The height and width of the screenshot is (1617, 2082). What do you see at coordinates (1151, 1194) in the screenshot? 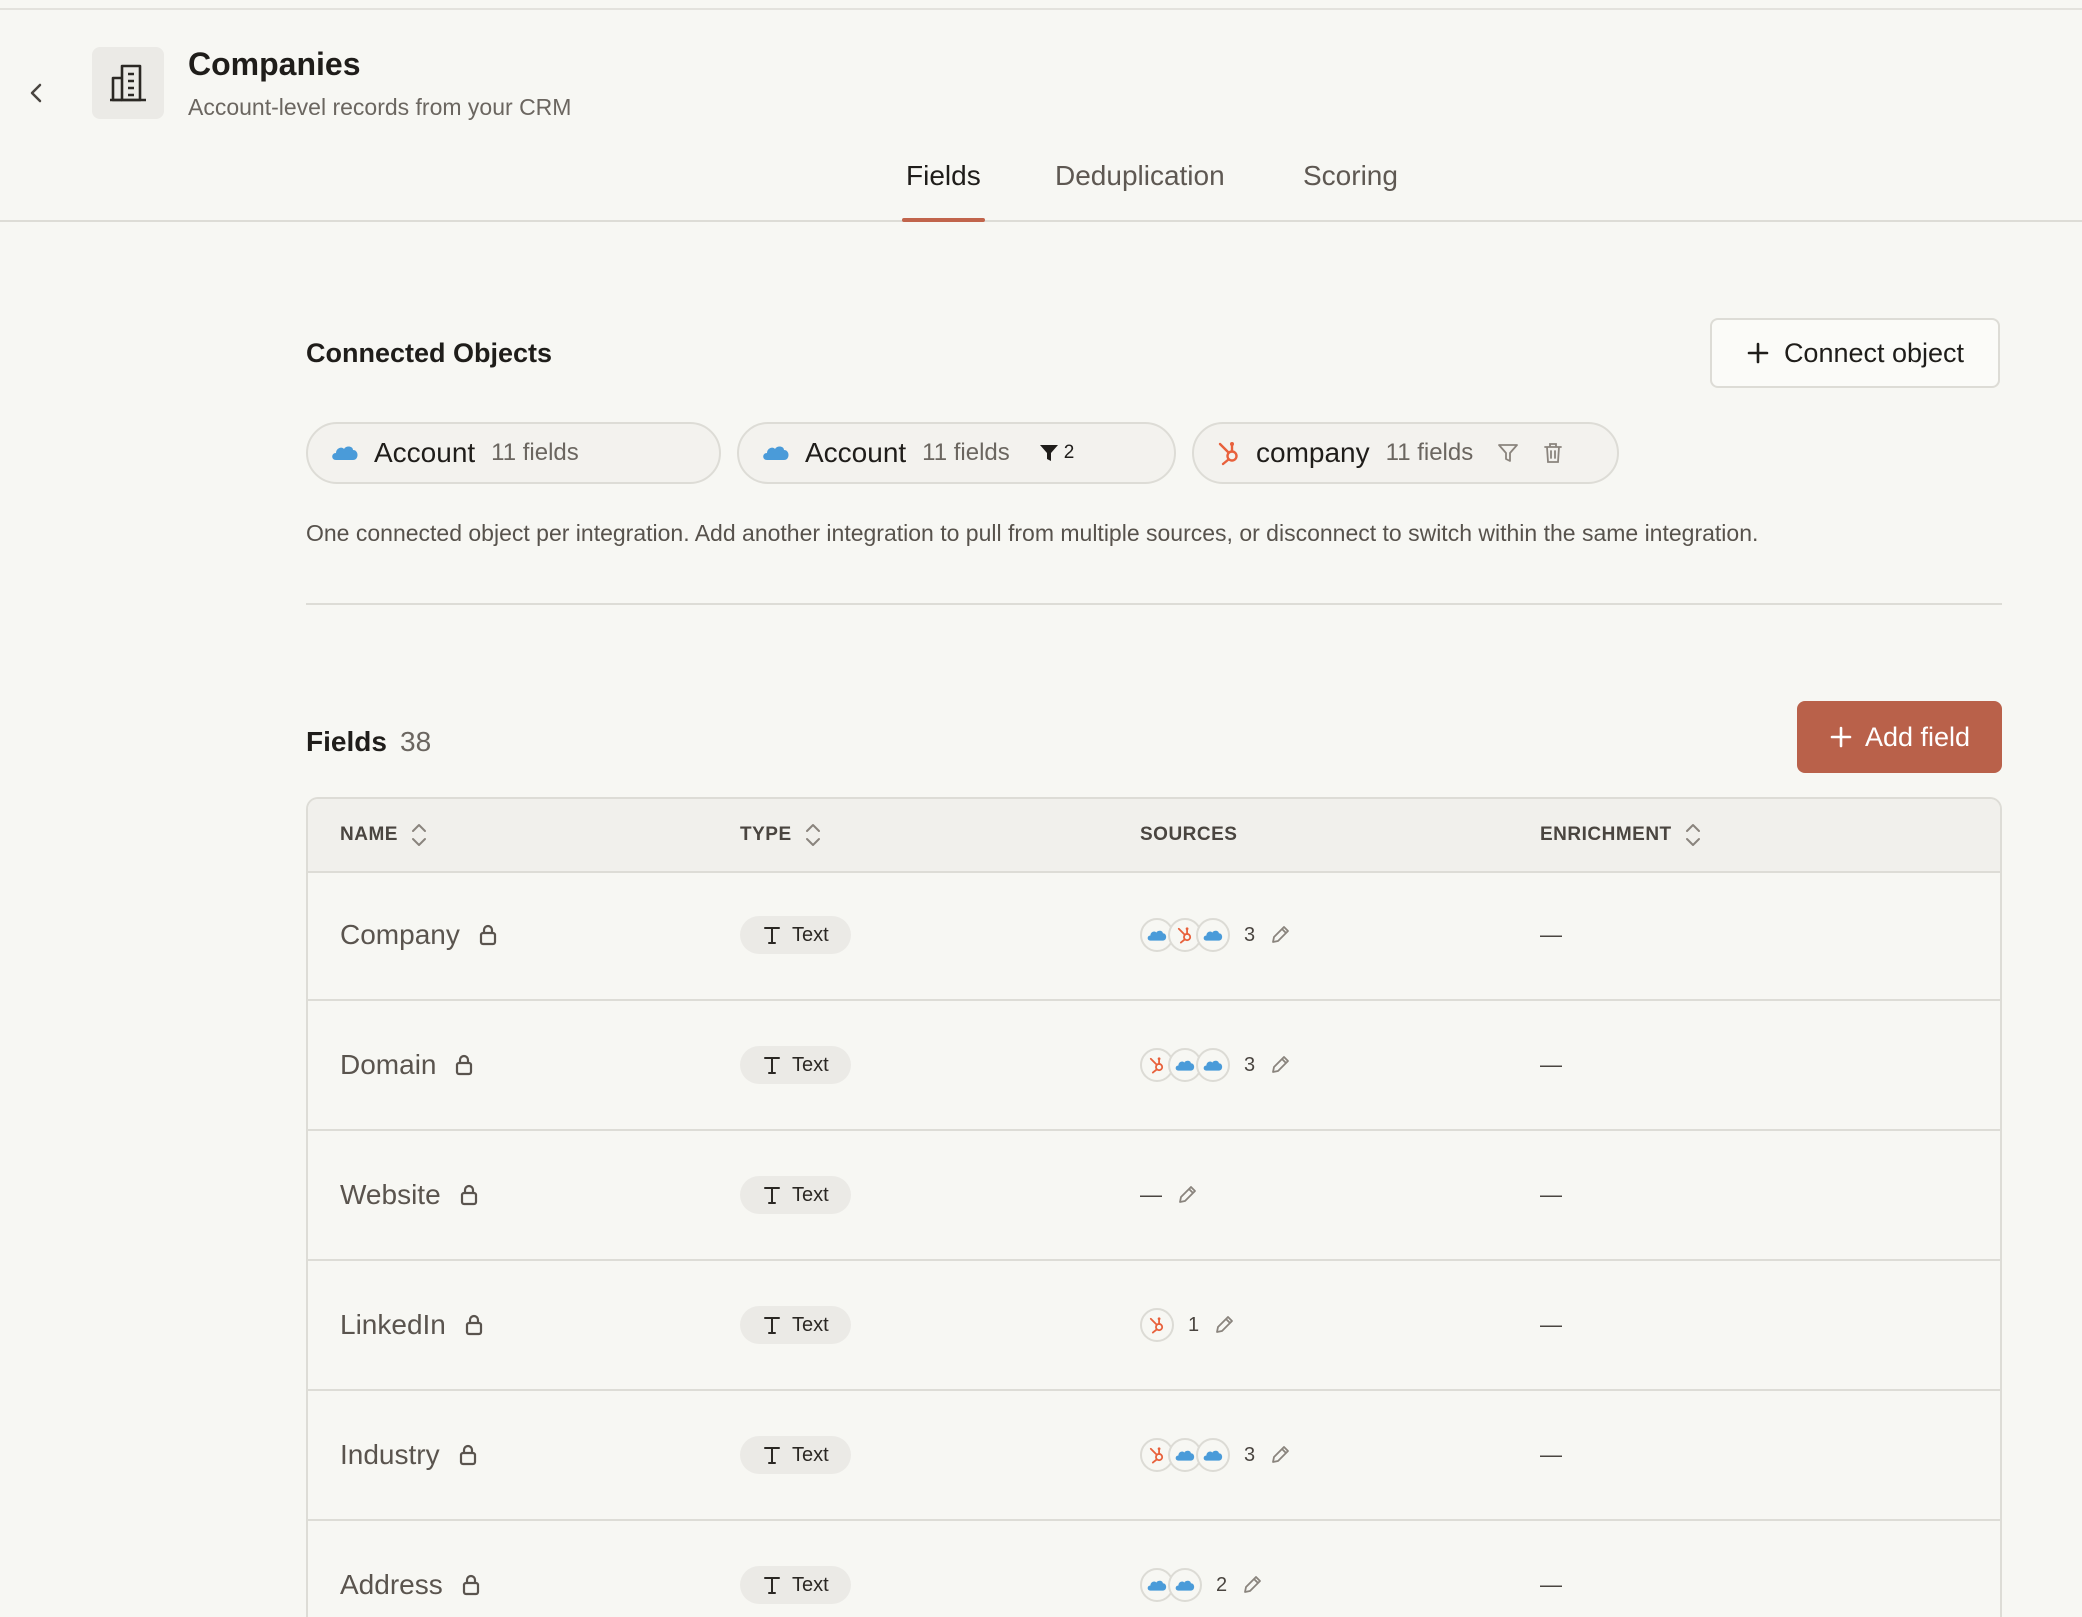
I see `source-count: —` at bounding box center [1151, 1194].